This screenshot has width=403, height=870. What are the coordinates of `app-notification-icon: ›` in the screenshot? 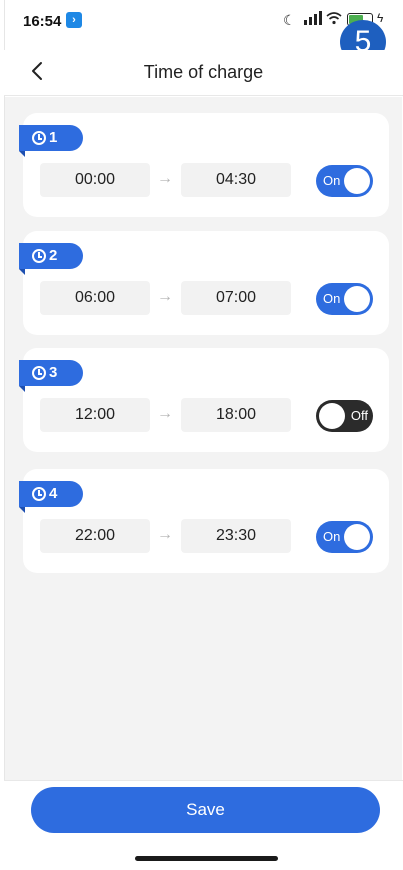 It's located at (74, 20).